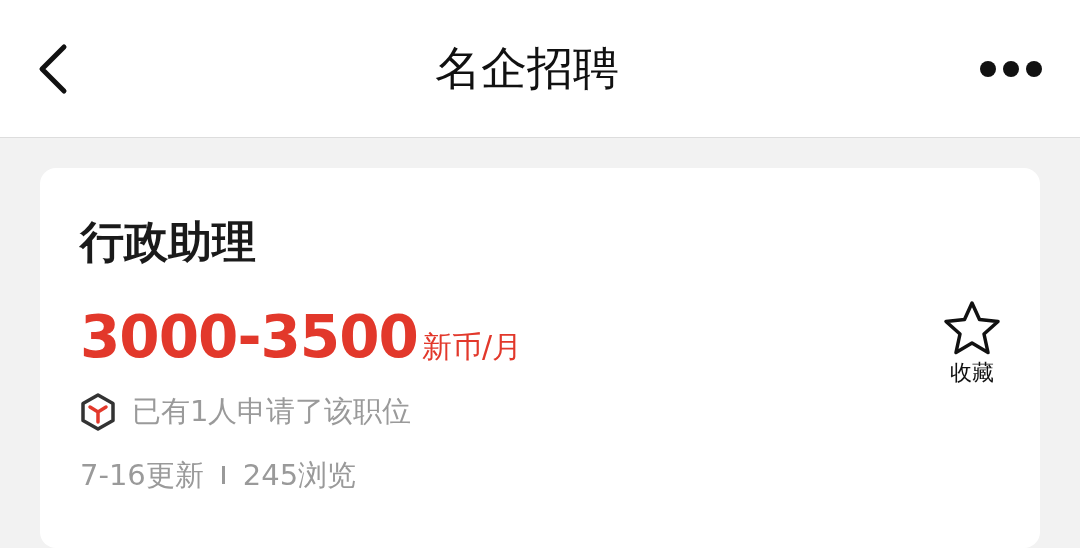  Describe the element at coordinates (1011, 68) in the screenshot. I see `more-icon` at that location.